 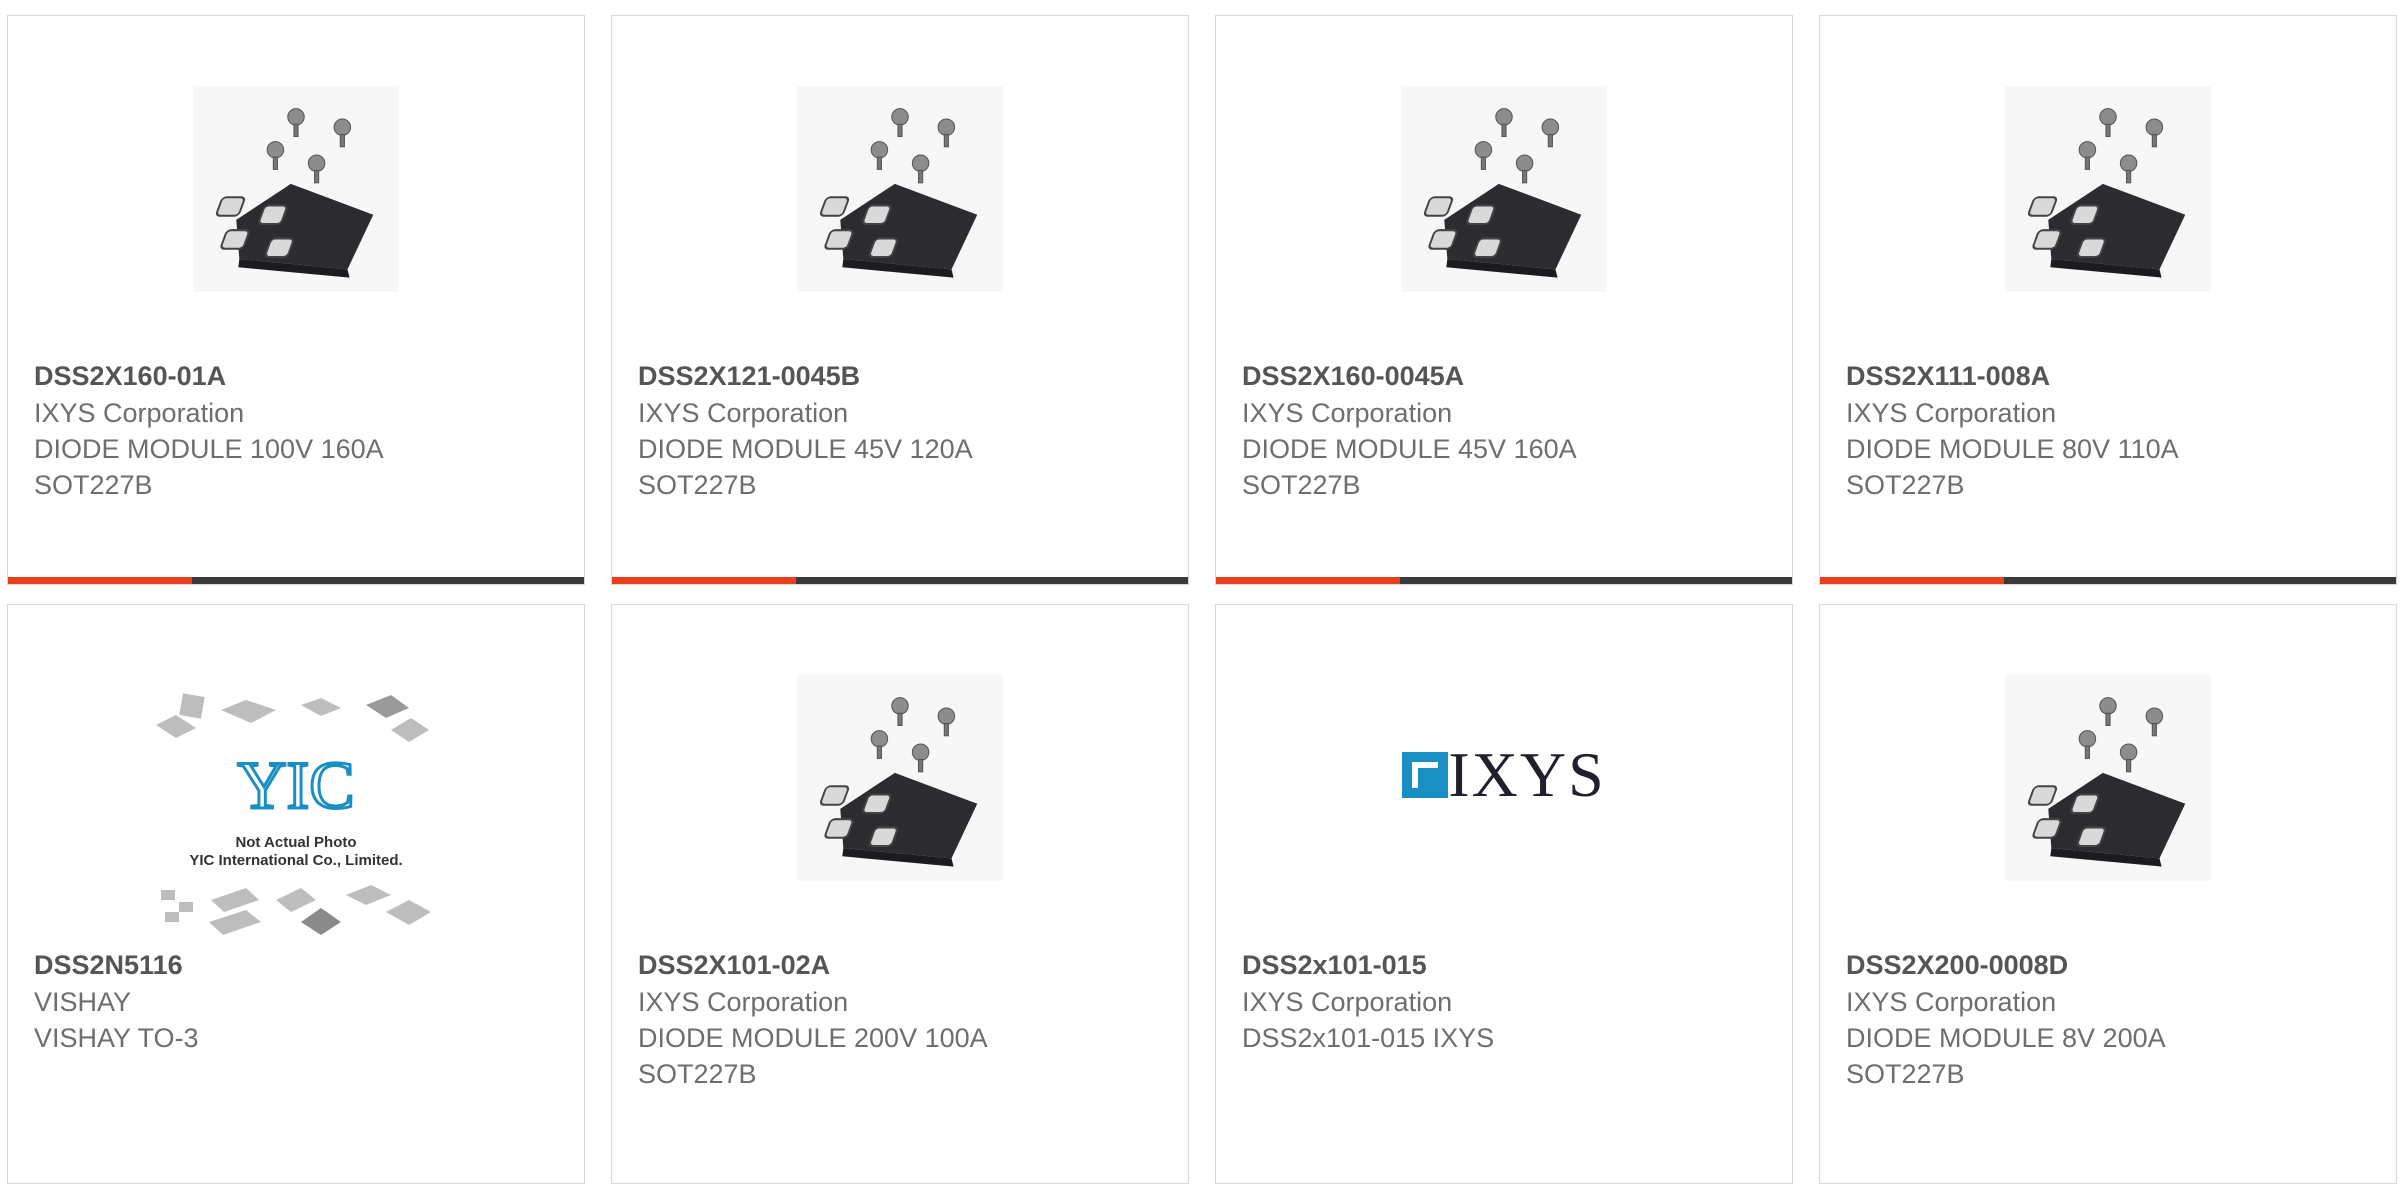 I want to click on photo-caption-line2: YIC International Co., Limited., so click(x=295, y=860).